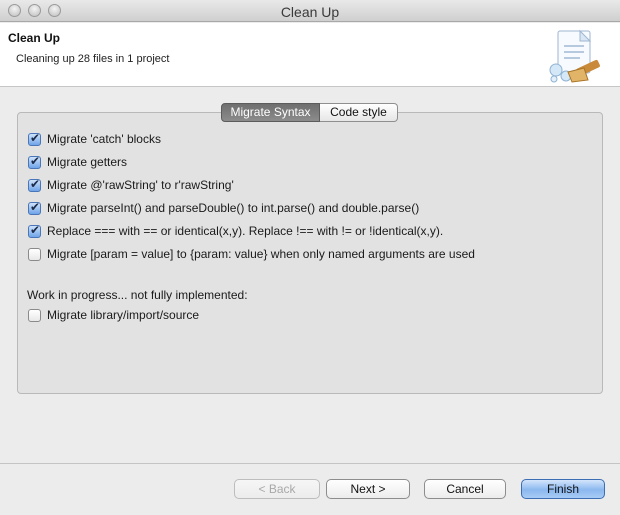 The height and width of the screenshot is (515, 620). Describe the element at coordinates (465, 489) in the screenshot. I see `cancel-button: Cancel` at that location.